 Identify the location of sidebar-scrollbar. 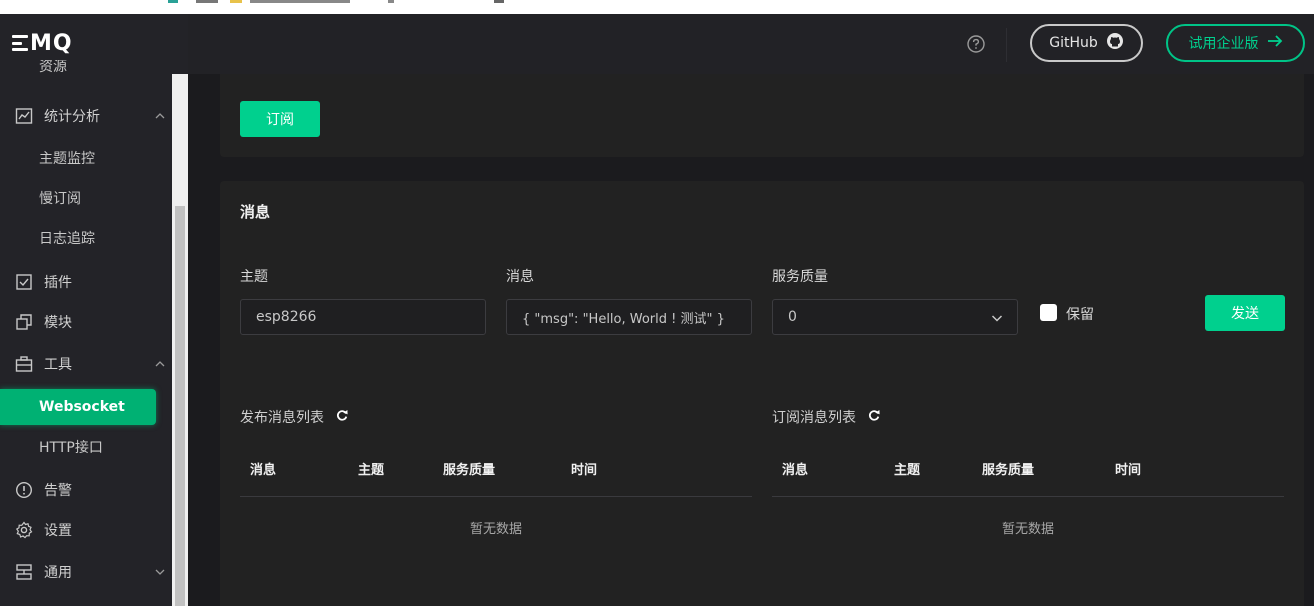
(180, 340).